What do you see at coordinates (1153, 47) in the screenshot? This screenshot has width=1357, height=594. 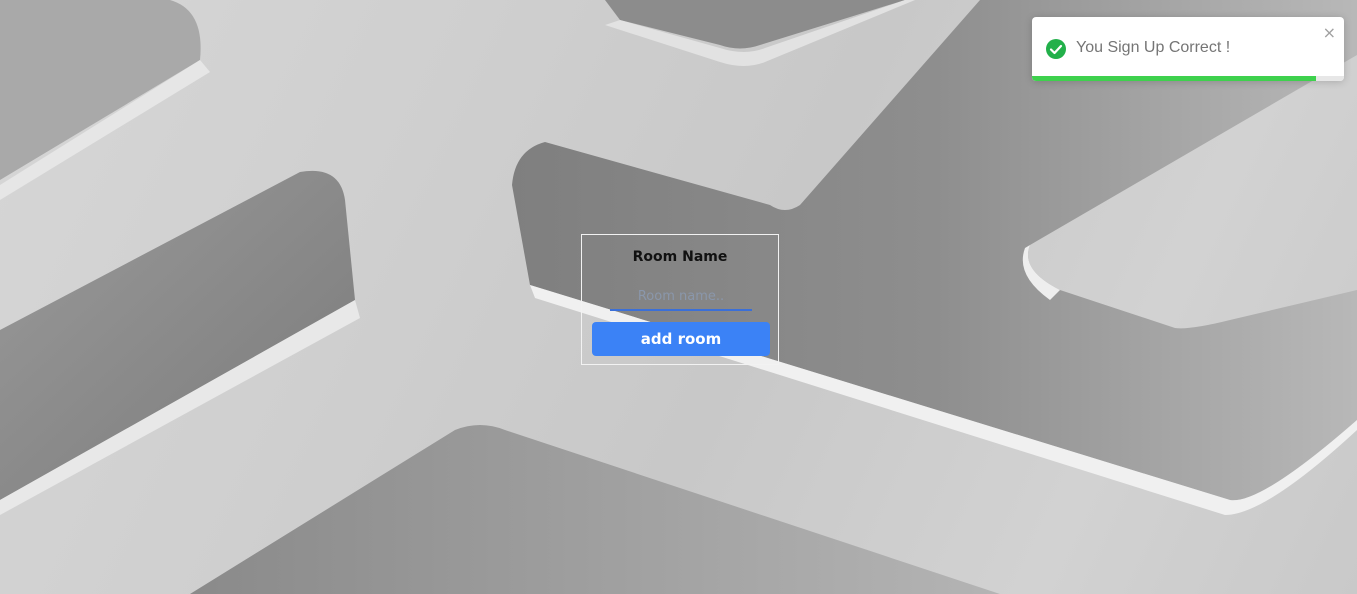 I see `toast-message: You Sign Up Correct !` at bounding box center [1153, 47].